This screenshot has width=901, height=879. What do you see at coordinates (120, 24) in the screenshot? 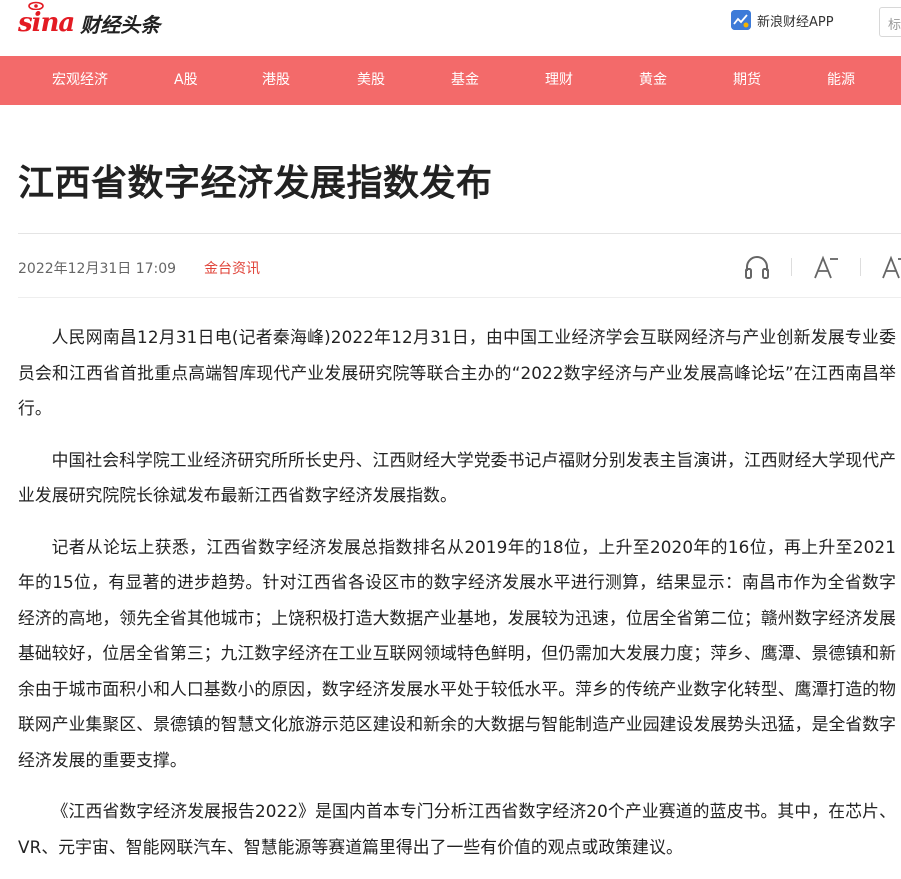
I see `logo-subtitle: 财经头条` at bounding box center [120, 24].